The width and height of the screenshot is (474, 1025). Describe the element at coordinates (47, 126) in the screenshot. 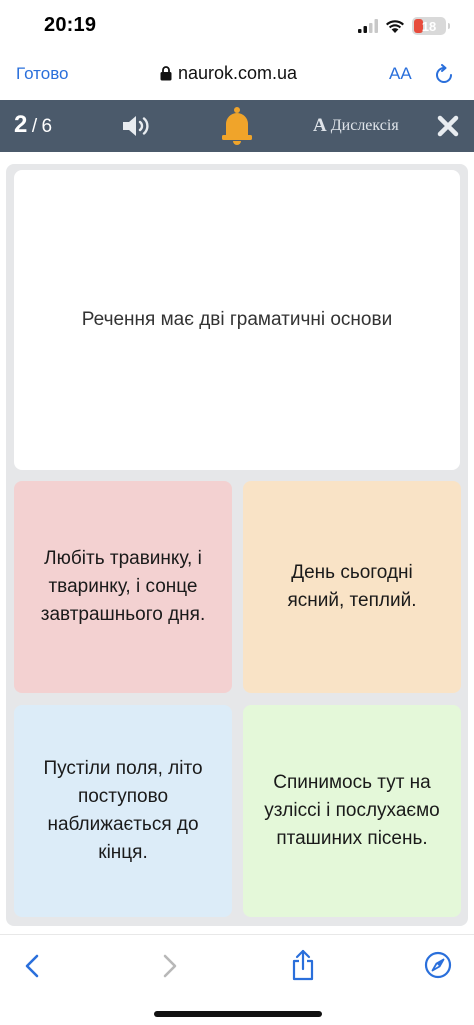

I see `total-questions-number: 6` at that location.